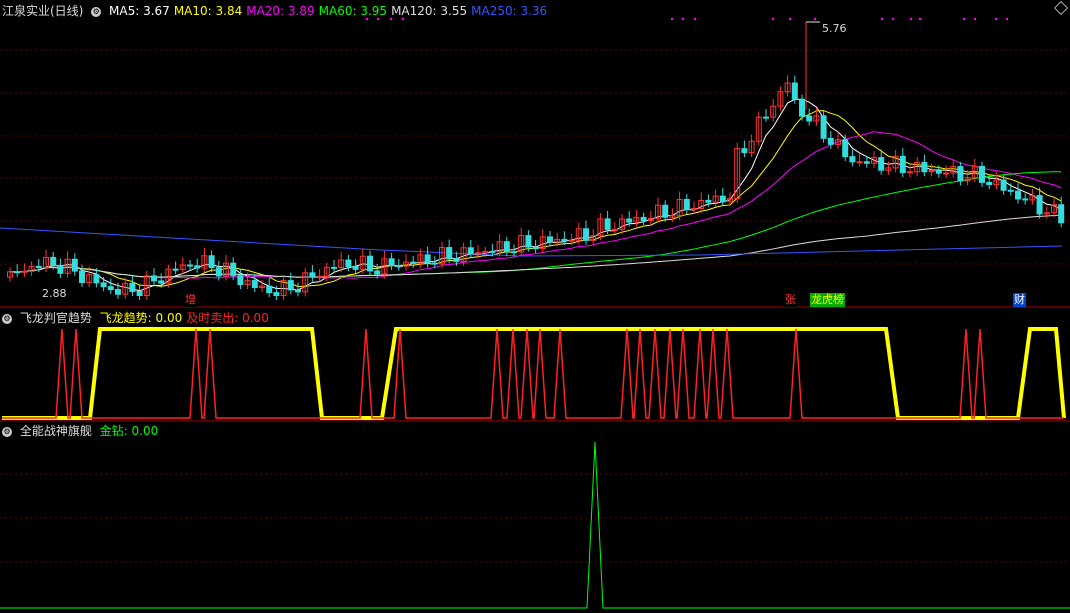 This screenshot has height=613, width=1070. I want to click on event-marker-0: 增, so click(190, 300).